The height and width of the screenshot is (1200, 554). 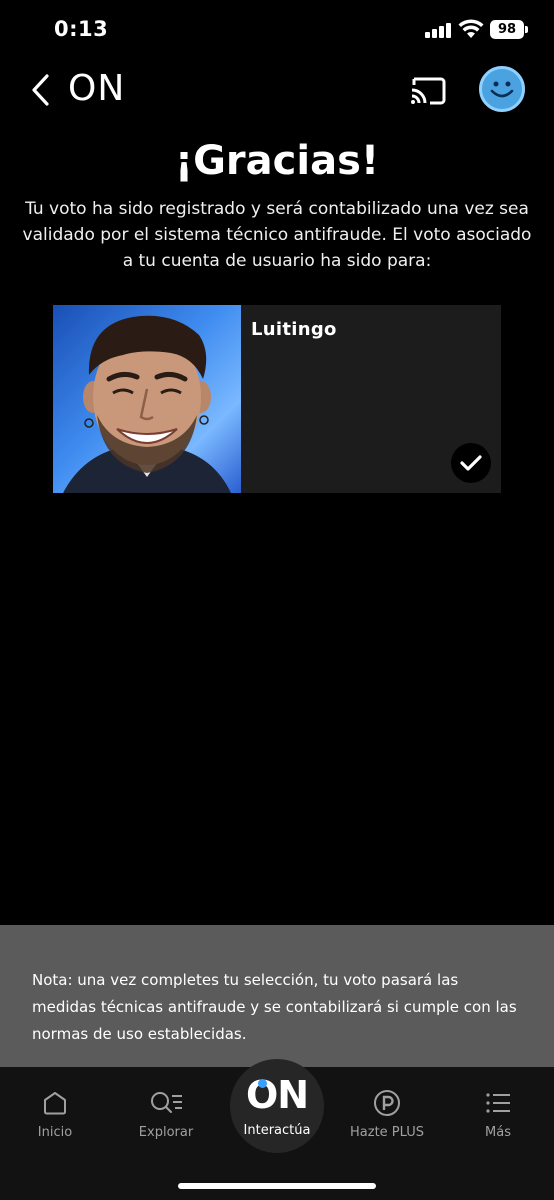 I want to click on checkmark-icon, so click(x=471, y=463).